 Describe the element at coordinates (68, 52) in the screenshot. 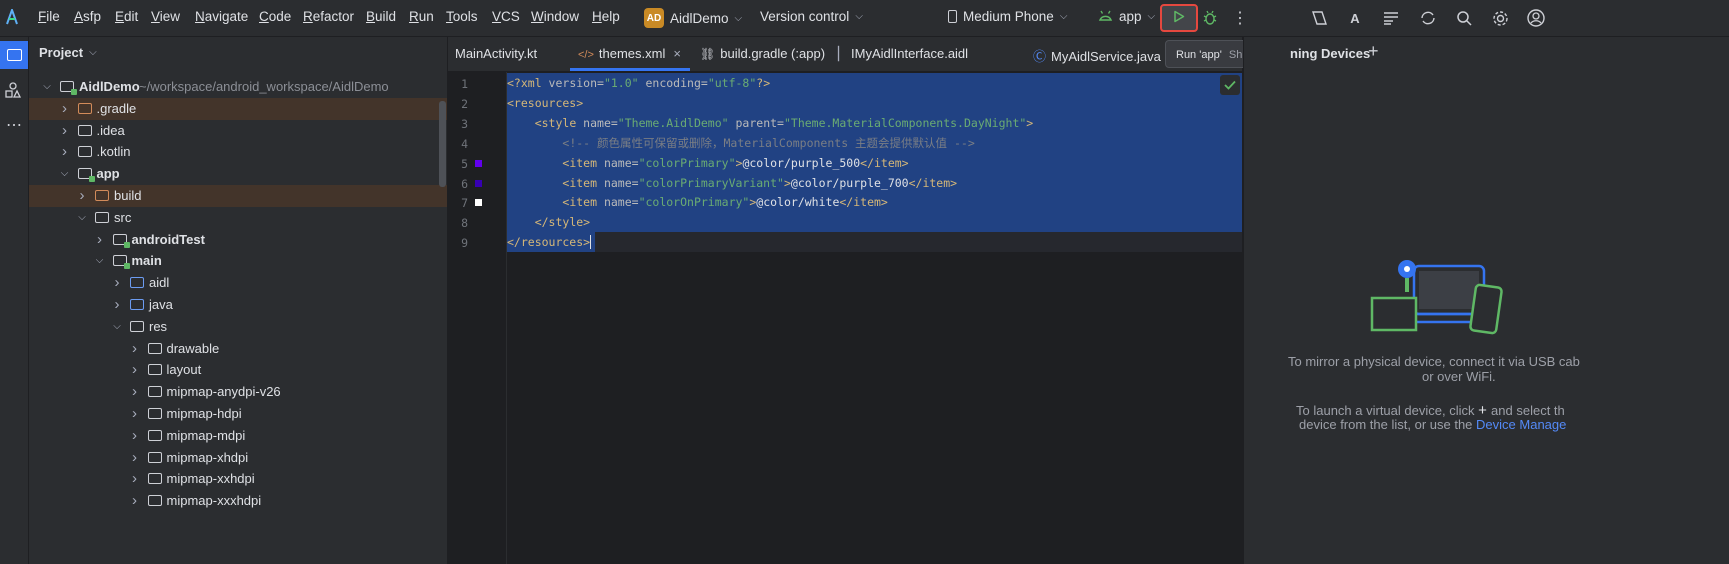

I see `project-panel-header: Project ⌵` at that location.